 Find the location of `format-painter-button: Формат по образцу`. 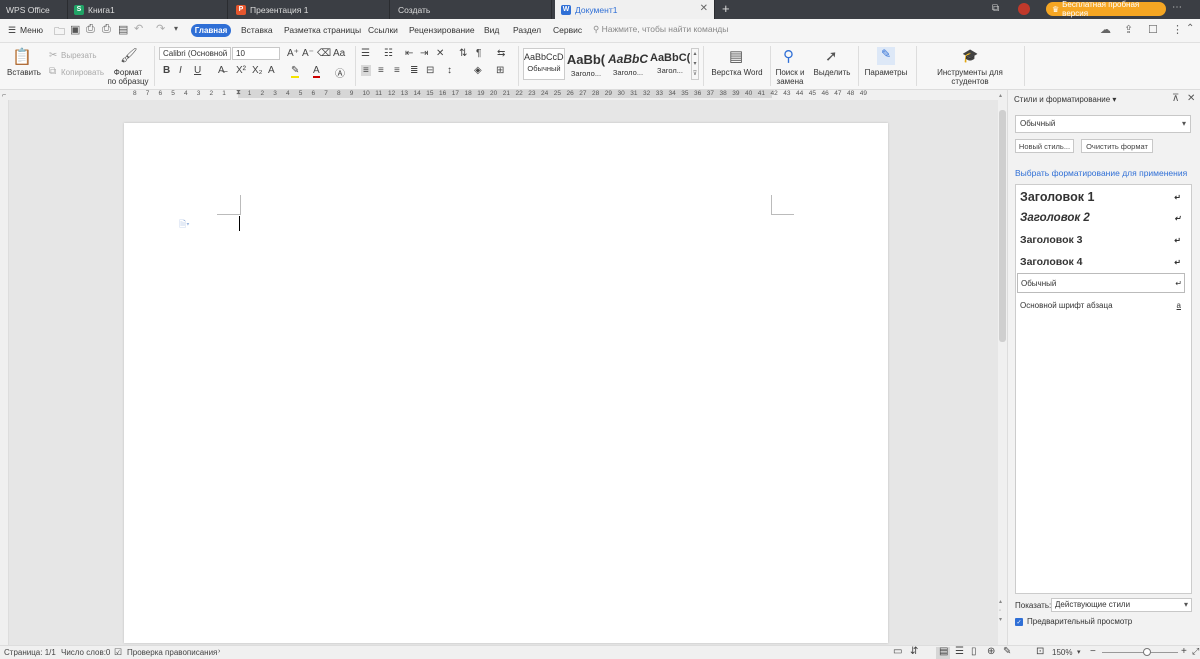

format-painter-button: Формат по образцу is located at coordinates (128, 77).